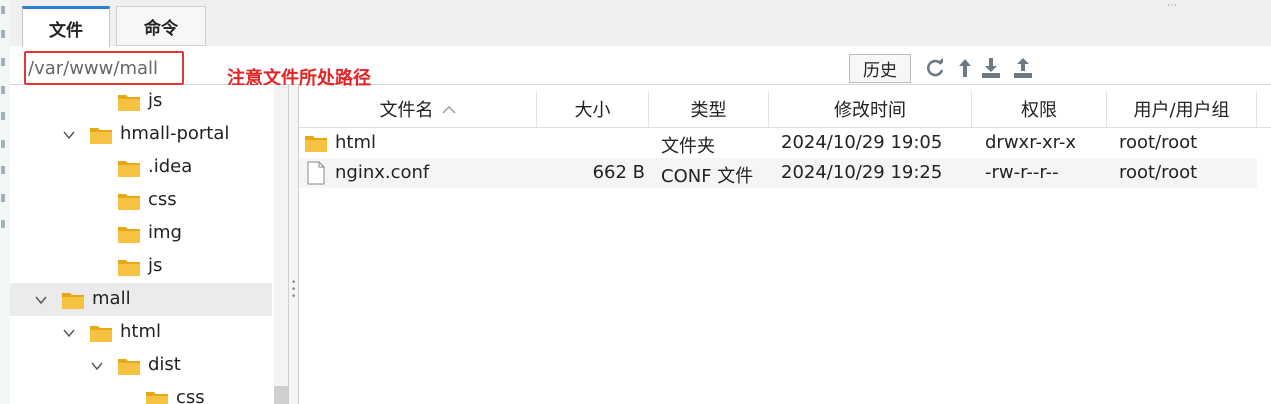 This screenshot has height=404, width=1271. I want to click on panel-splitter, so click(294, 244).